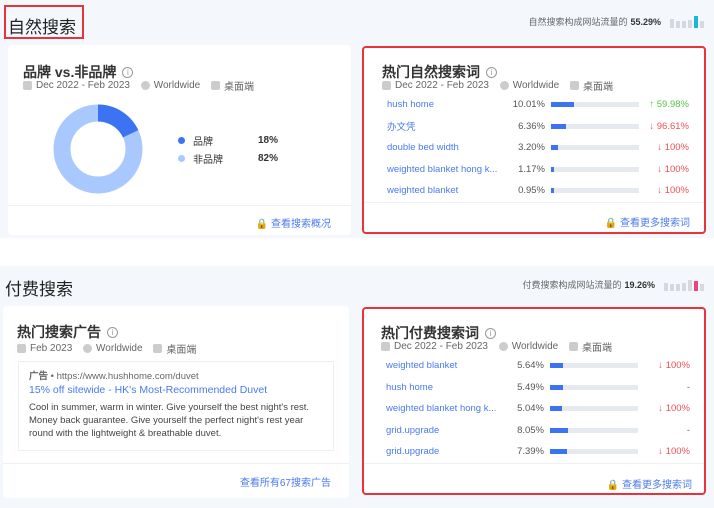  I want to click on share-label: 付费搜索构成网站流量的, so click(572, 285).